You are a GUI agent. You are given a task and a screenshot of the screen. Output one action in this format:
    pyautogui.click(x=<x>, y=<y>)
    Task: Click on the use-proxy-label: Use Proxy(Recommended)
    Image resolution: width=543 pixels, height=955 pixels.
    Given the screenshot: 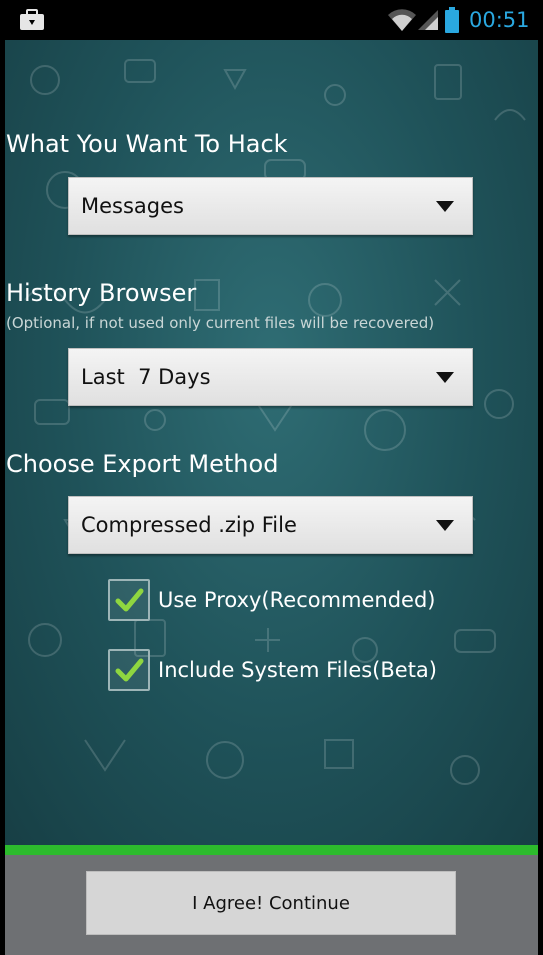 What is the action you would take?
    pyautogui.click(x=297, y=600)
    